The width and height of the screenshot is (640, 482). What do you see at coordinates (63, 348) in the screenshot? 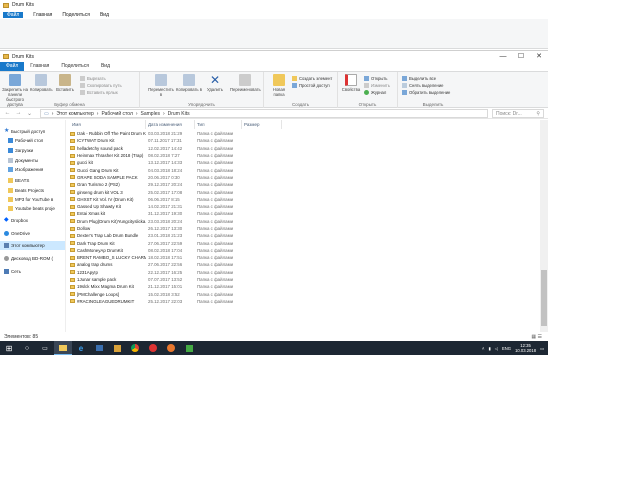
I see `taskbar-explorer` at bounding box center [63, 348].